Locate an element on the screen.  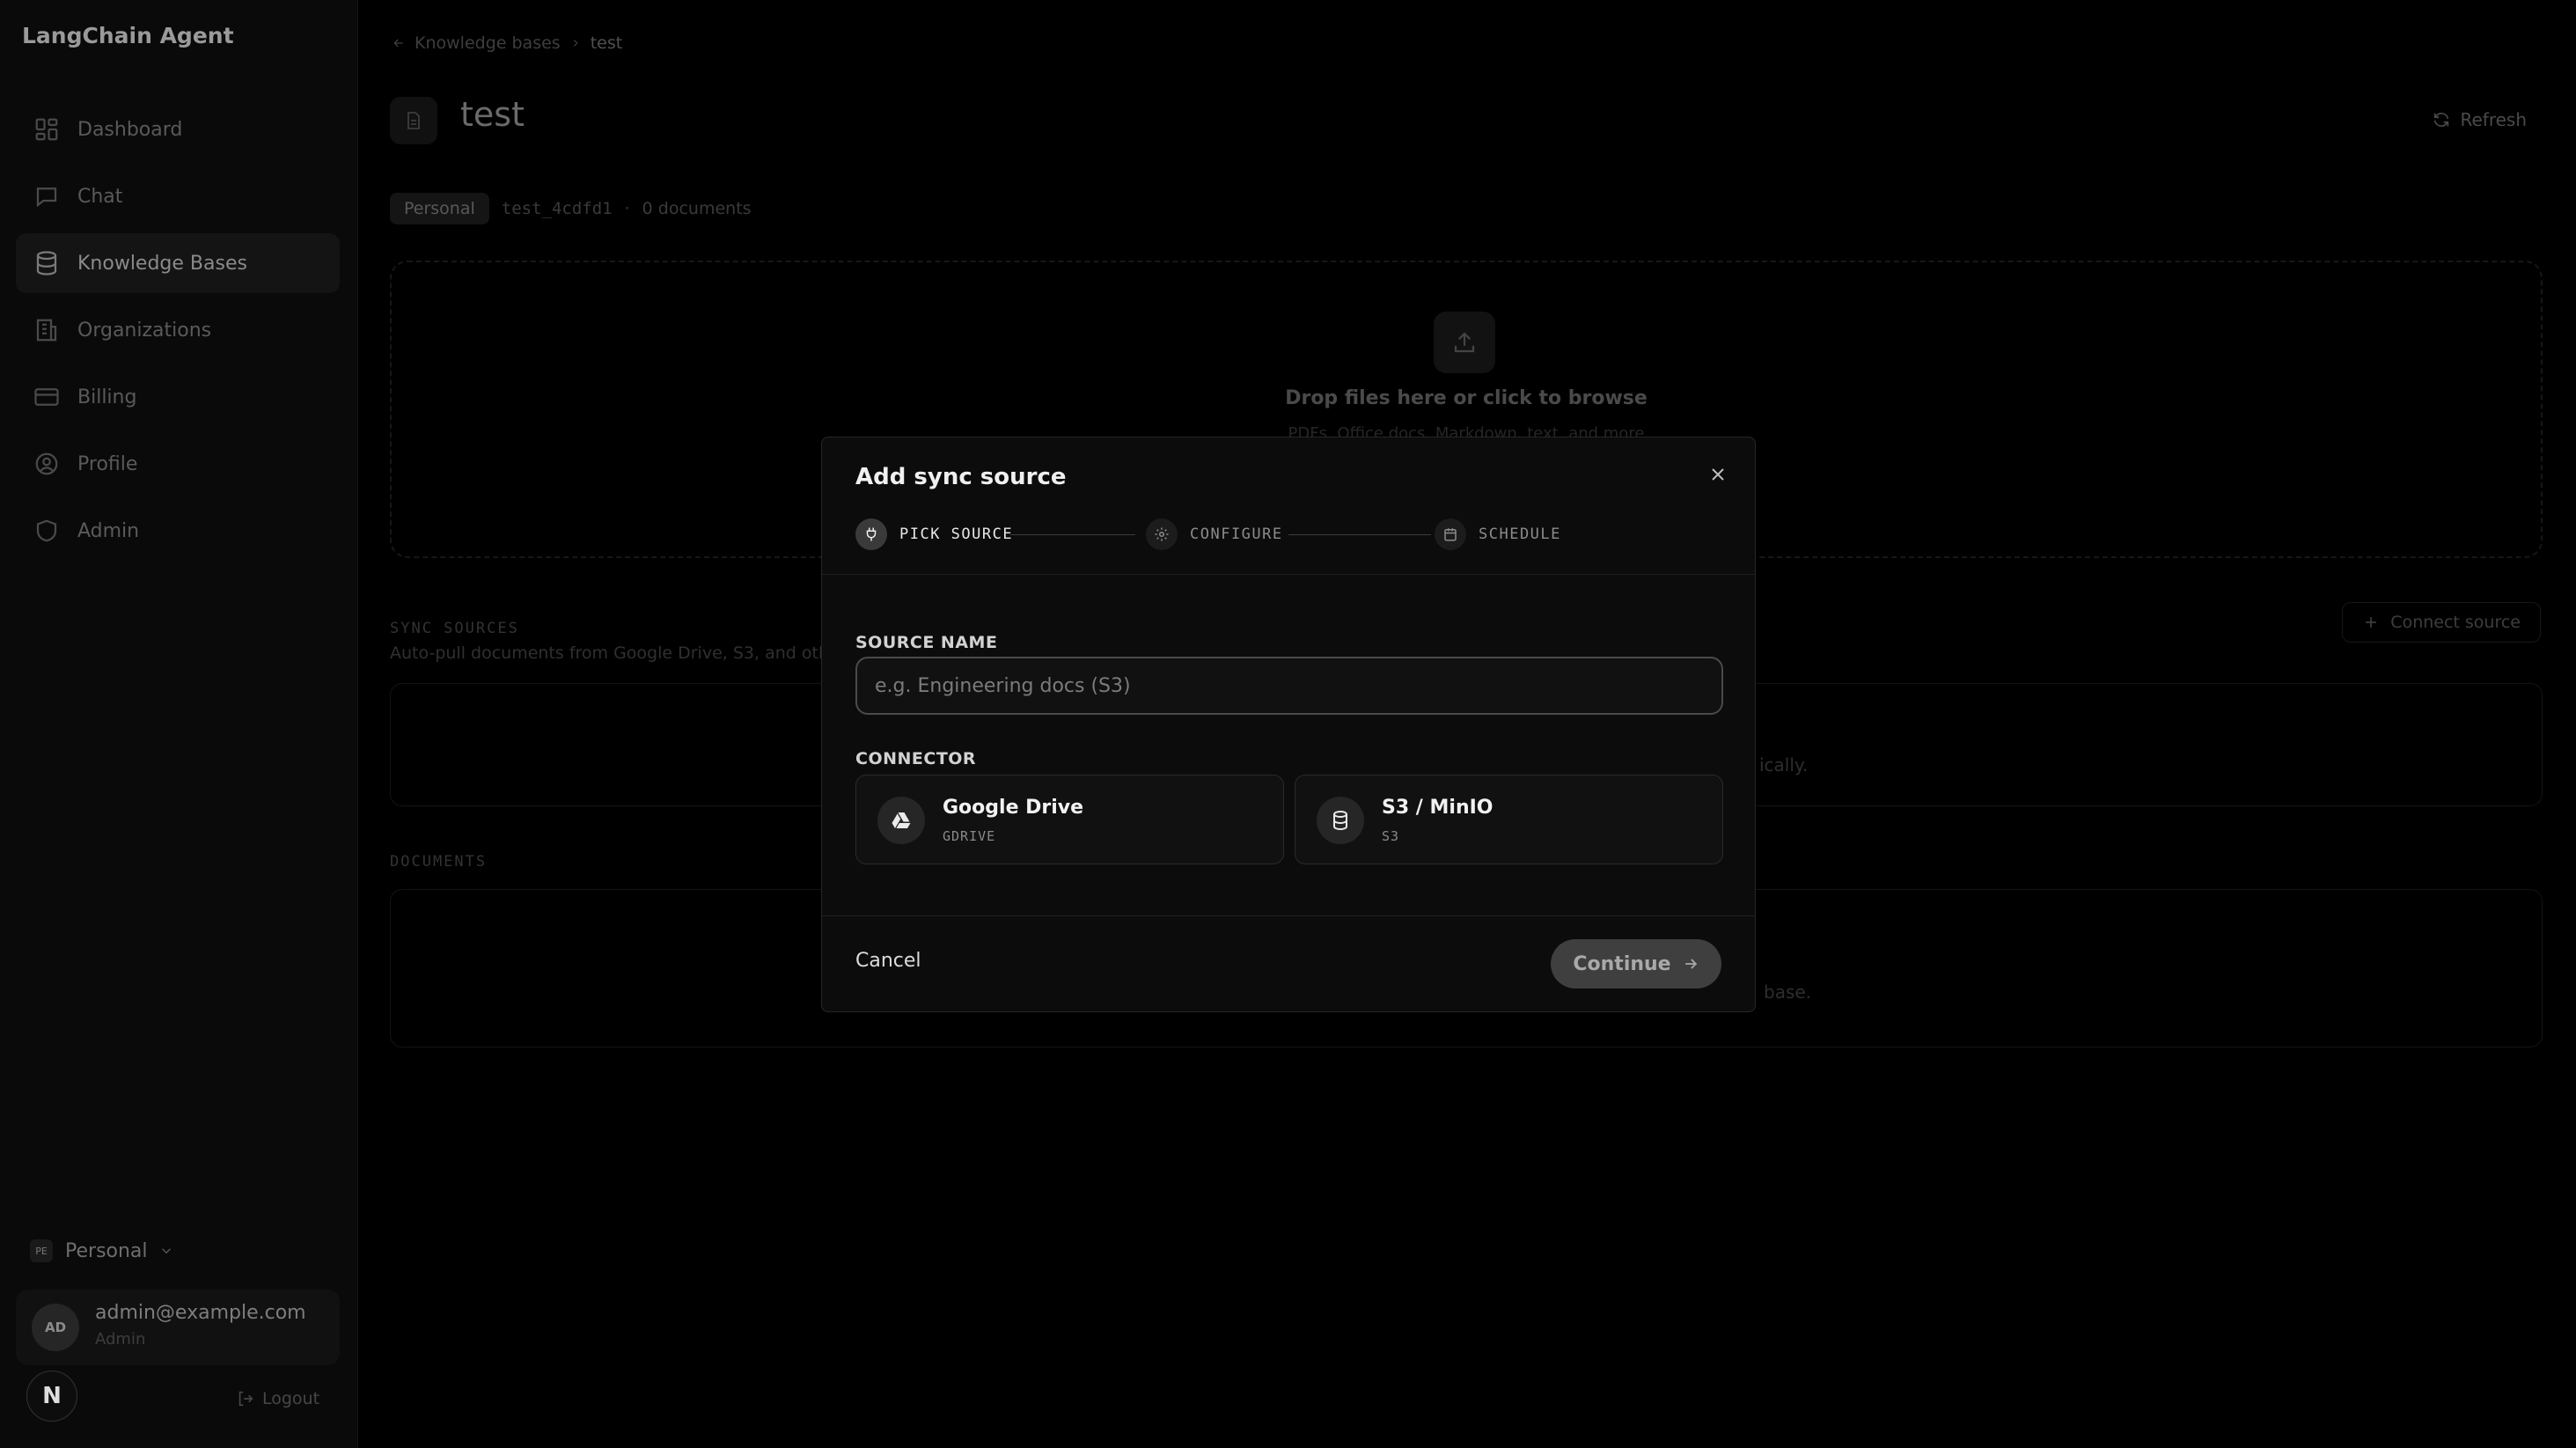
step-label: CONFIGURE is located at coordinates (1236, 534).